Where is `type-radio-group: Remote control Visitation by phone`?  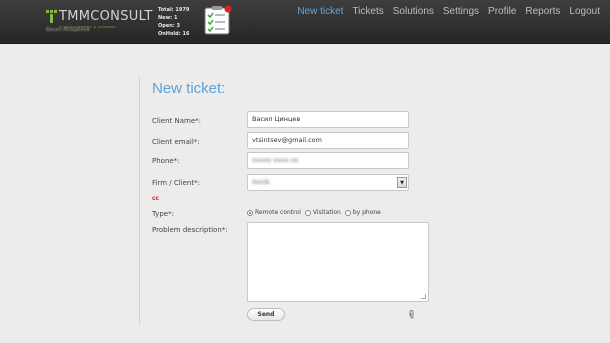 type-radio-group: Remote control Visitation by phone is located at coordinates (314, 212).